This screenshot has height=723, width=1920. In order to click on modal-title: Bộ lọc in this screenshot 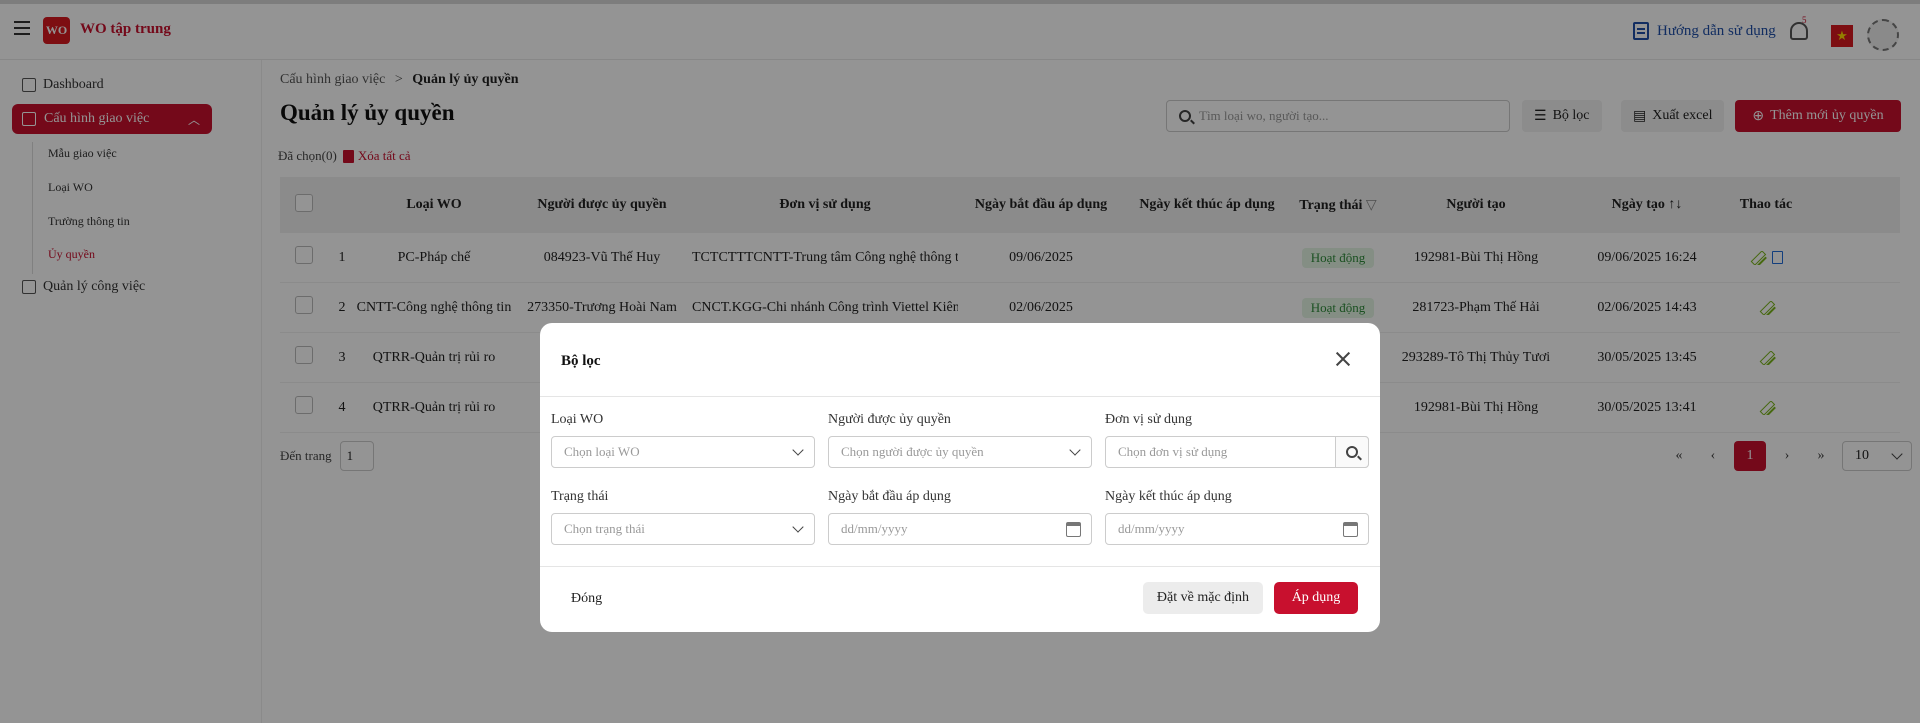, I will do `click(581, 361)`.